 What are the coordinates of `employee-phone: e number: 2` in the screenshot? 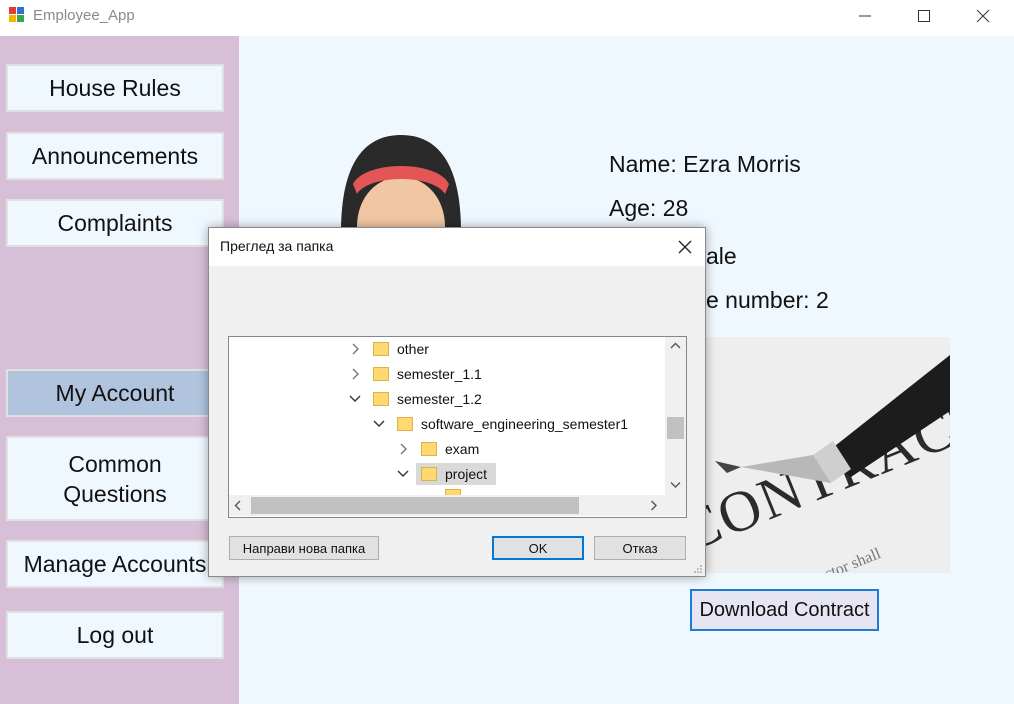 It's located at (767, 300).